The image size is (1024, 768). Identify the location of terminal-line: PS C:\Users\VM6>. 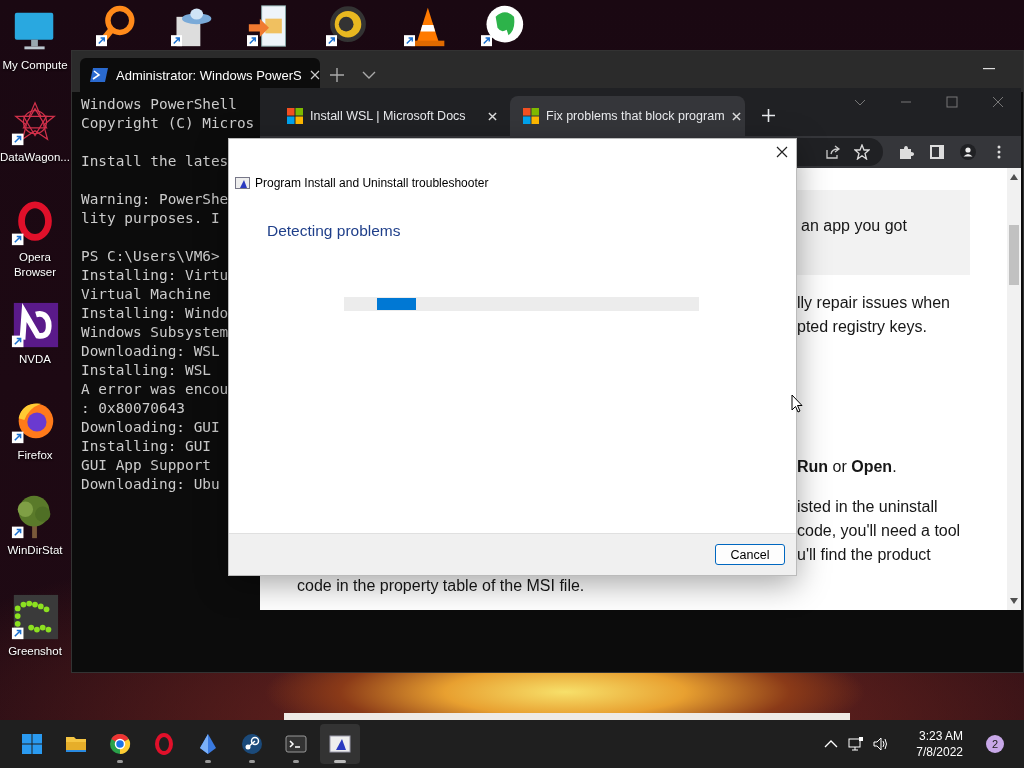
(150, 256).